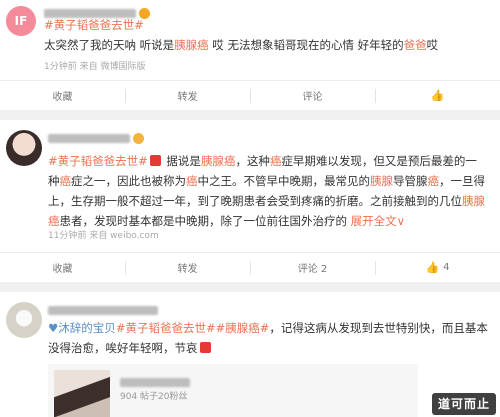 This screenshot has width=500, height=417. What do you see at coordinates (243, 328) in the screenshot?
I see `hashtag-link: #胰腺癌#` at bounding box center [243, 328].